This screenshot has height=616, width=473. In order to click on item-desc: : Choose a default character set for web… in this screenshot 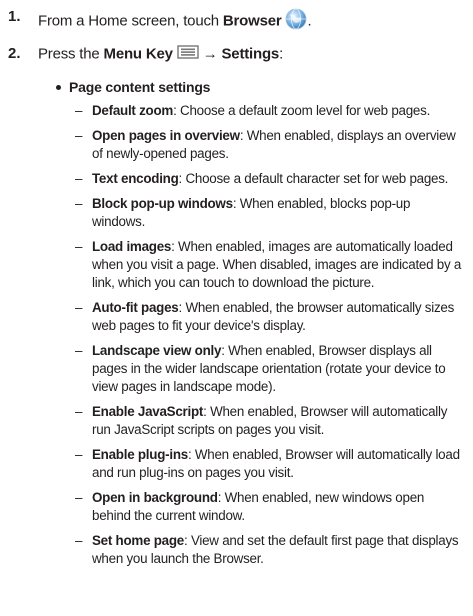, I will do `click(313, 178)`.